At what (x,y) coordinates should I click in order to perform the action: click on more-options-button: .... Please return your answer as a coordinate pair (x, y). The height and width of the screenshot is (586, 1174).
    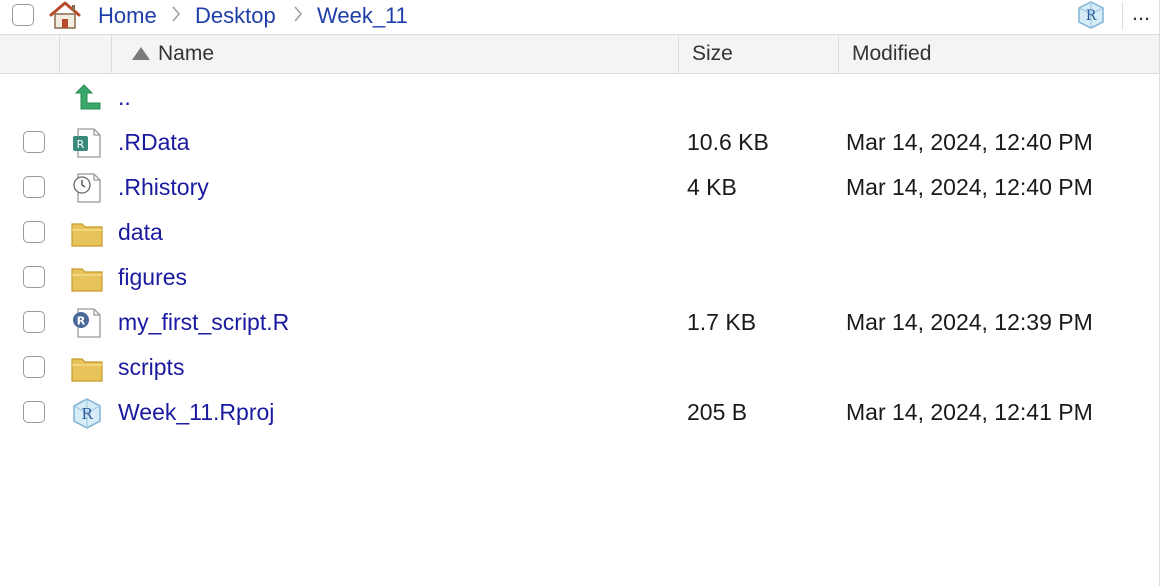
    Looking at the image, I should click on (1140, 16).